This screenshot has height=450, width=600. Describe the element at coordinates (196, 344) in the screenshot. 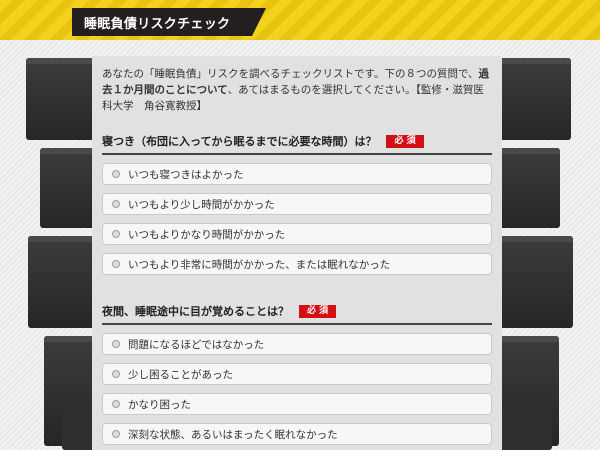

I see `option-label: 問題になるほどではなかった` at that location.